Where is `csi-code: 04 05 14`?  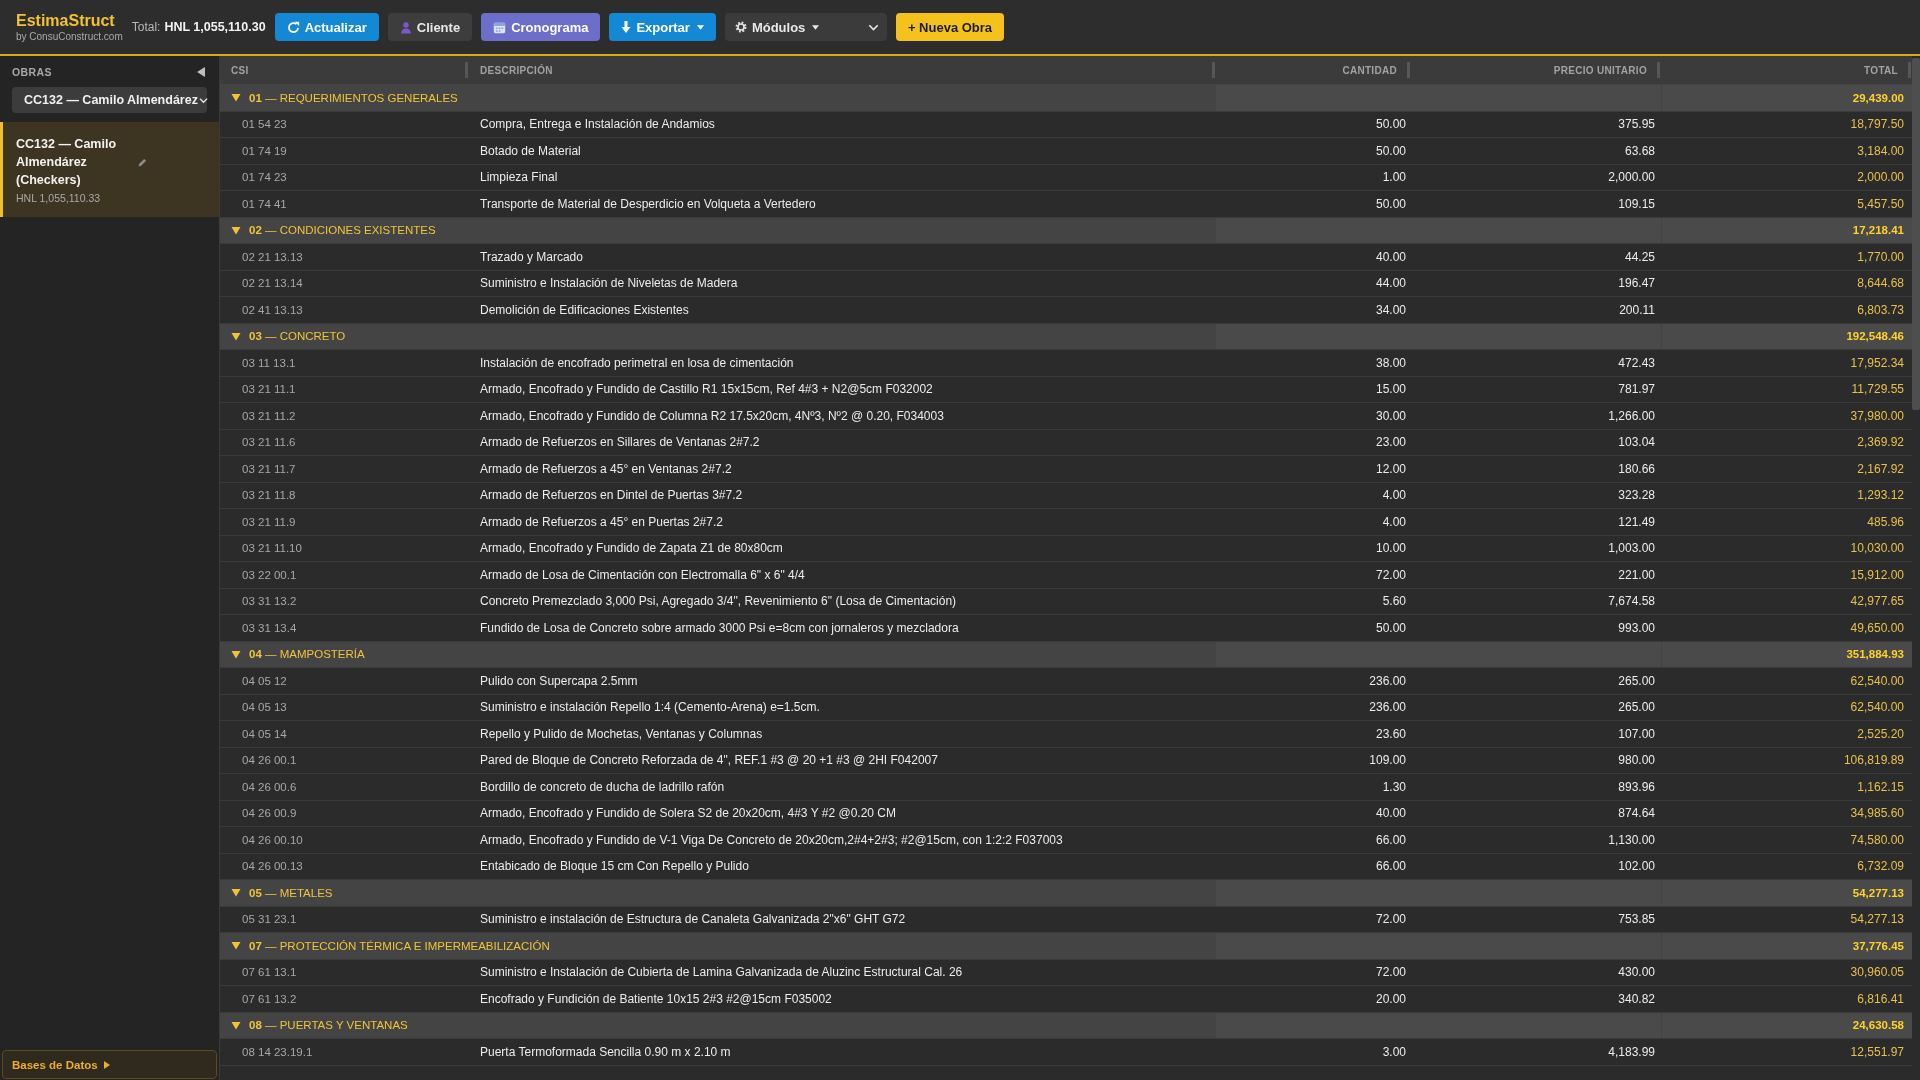 csi-code: 04 05 14 is located at coordinates (264, 733).